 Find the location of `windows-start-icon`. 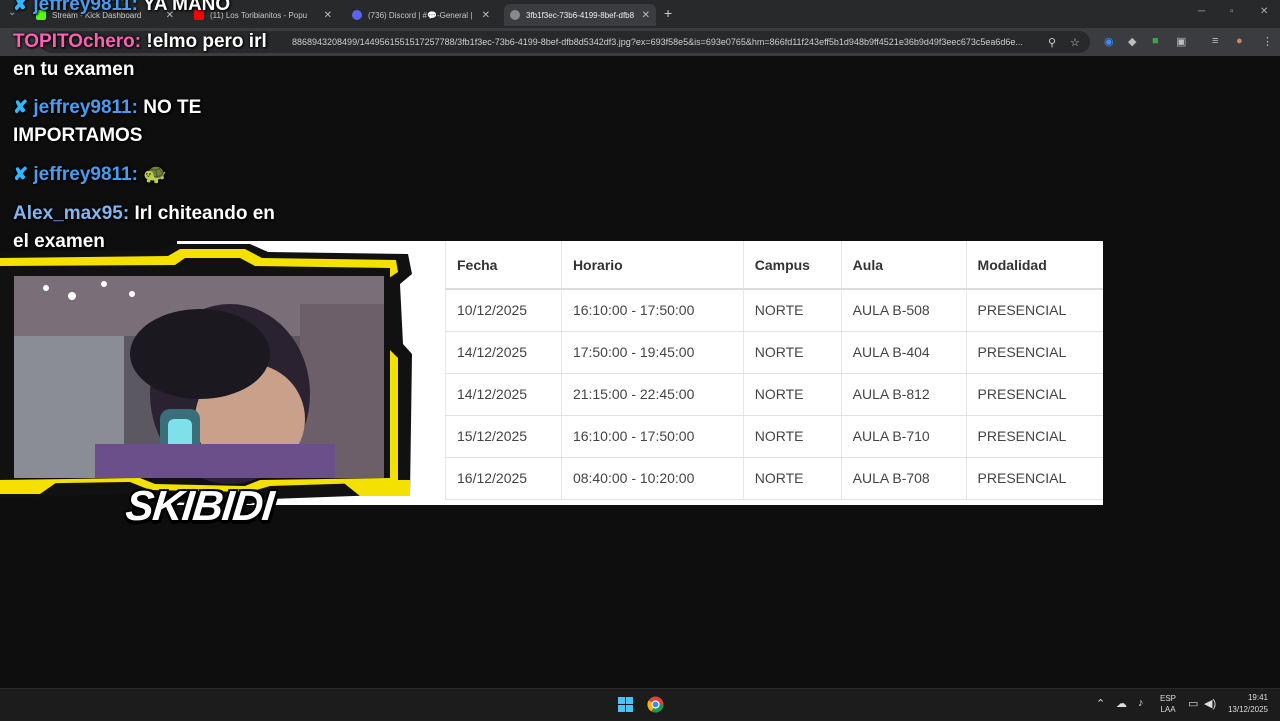

windows-start-icon is located at coordinates (625, 704).